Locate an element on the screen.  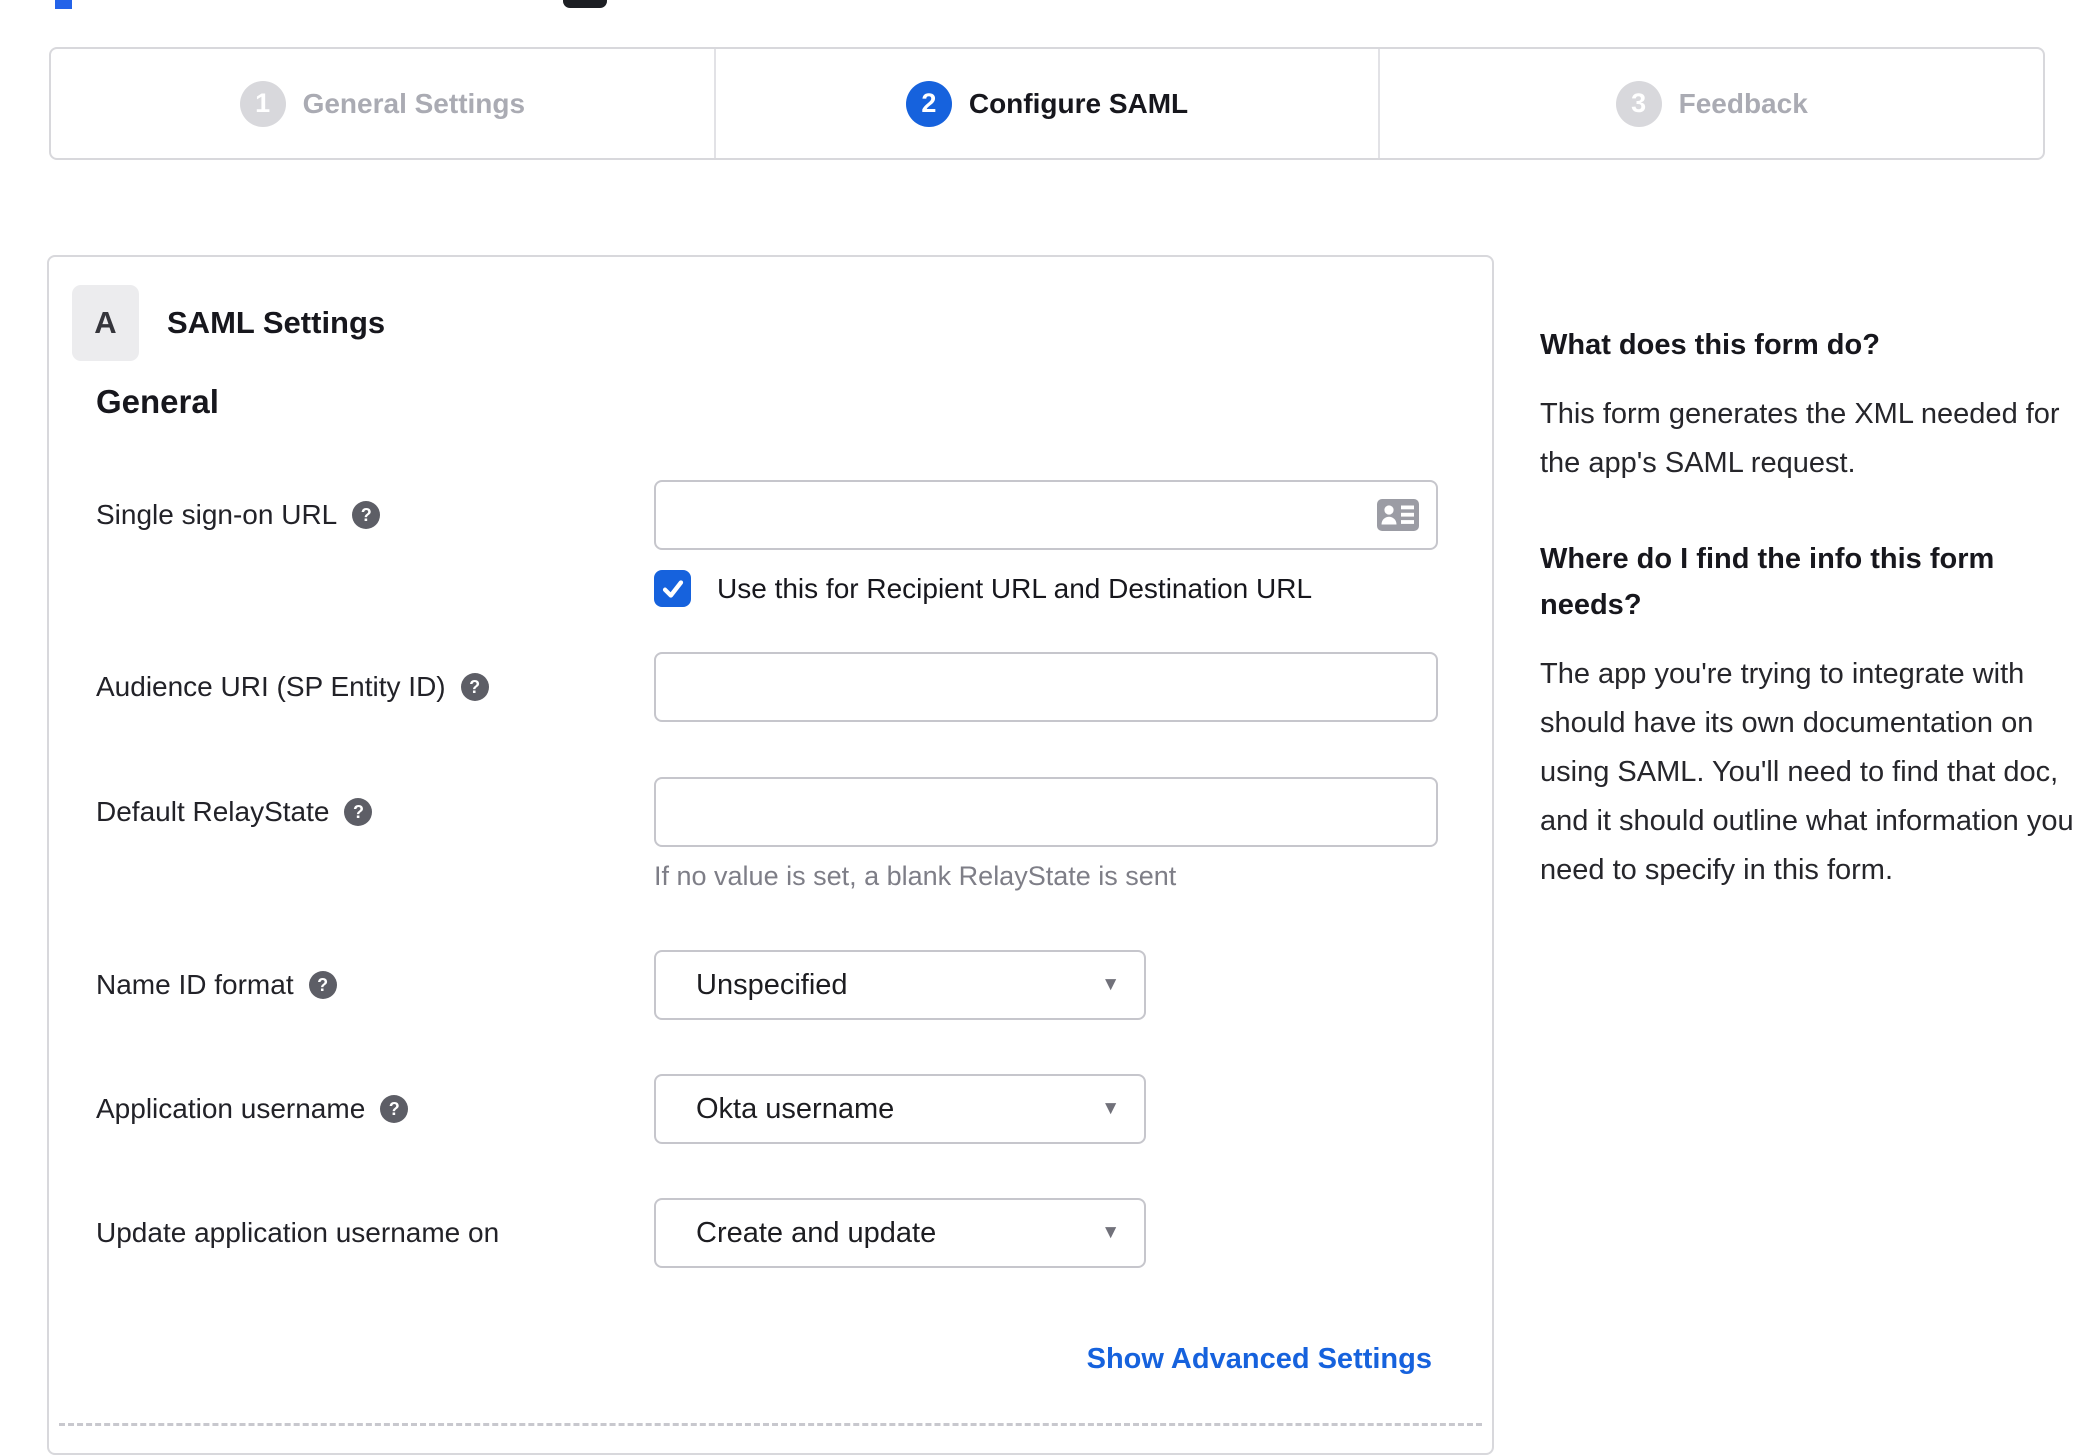
app-username-value: Okta username is located at coordinates (795, 1108).